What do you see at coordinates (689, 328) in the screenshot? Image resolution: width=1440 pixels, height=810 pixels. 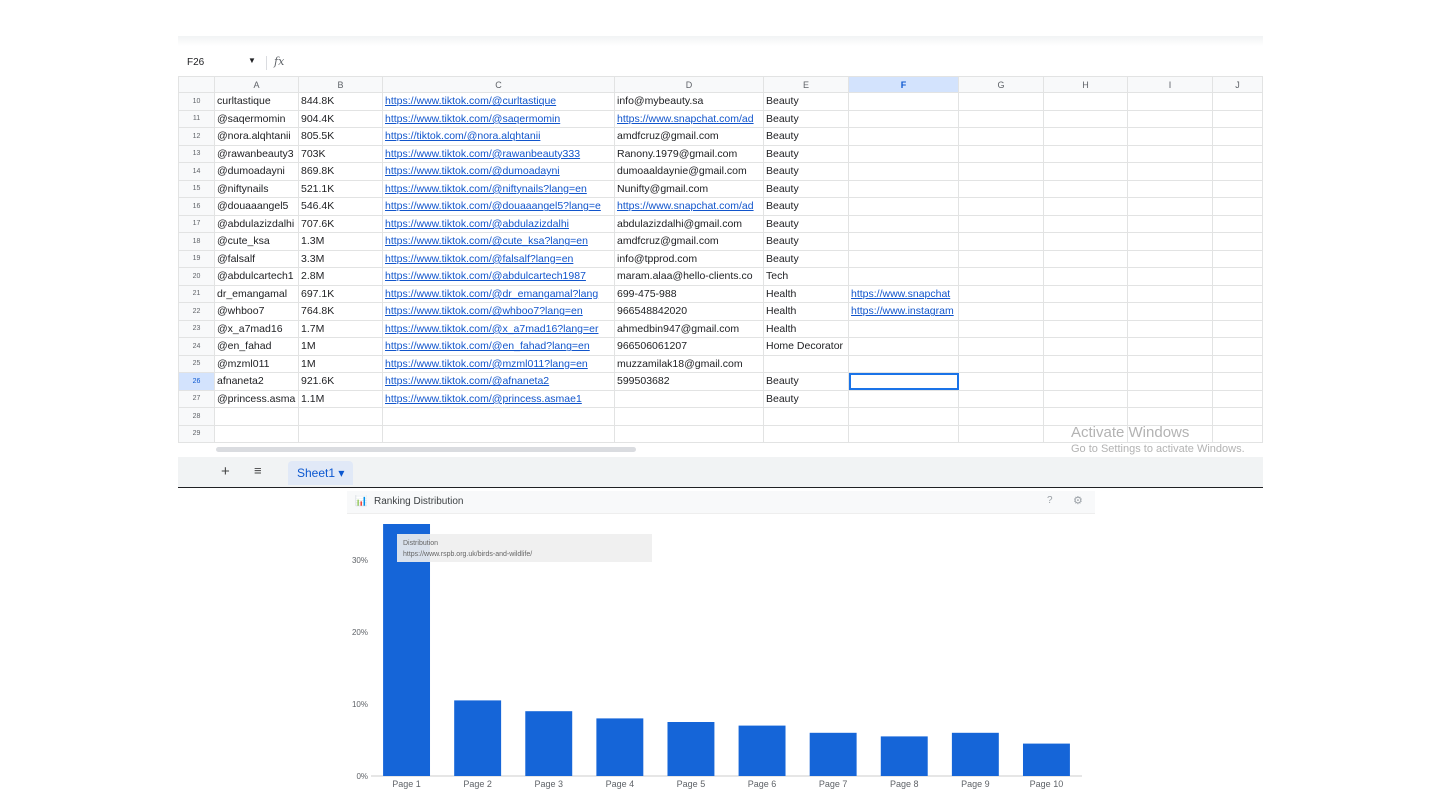 I see `cell-d: ahmedbin947@gmail.com` at bounding box center [689, 328].